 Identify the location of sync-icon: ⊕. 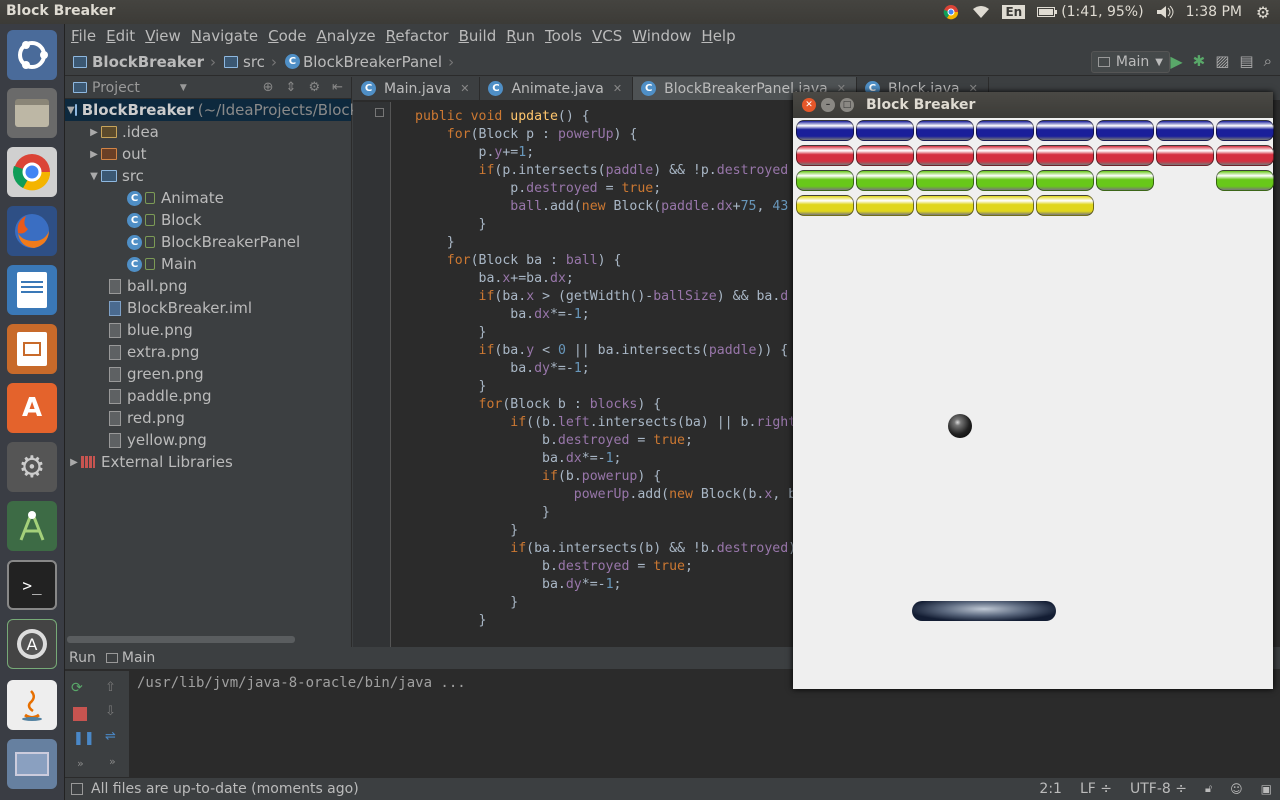
(268, 87).